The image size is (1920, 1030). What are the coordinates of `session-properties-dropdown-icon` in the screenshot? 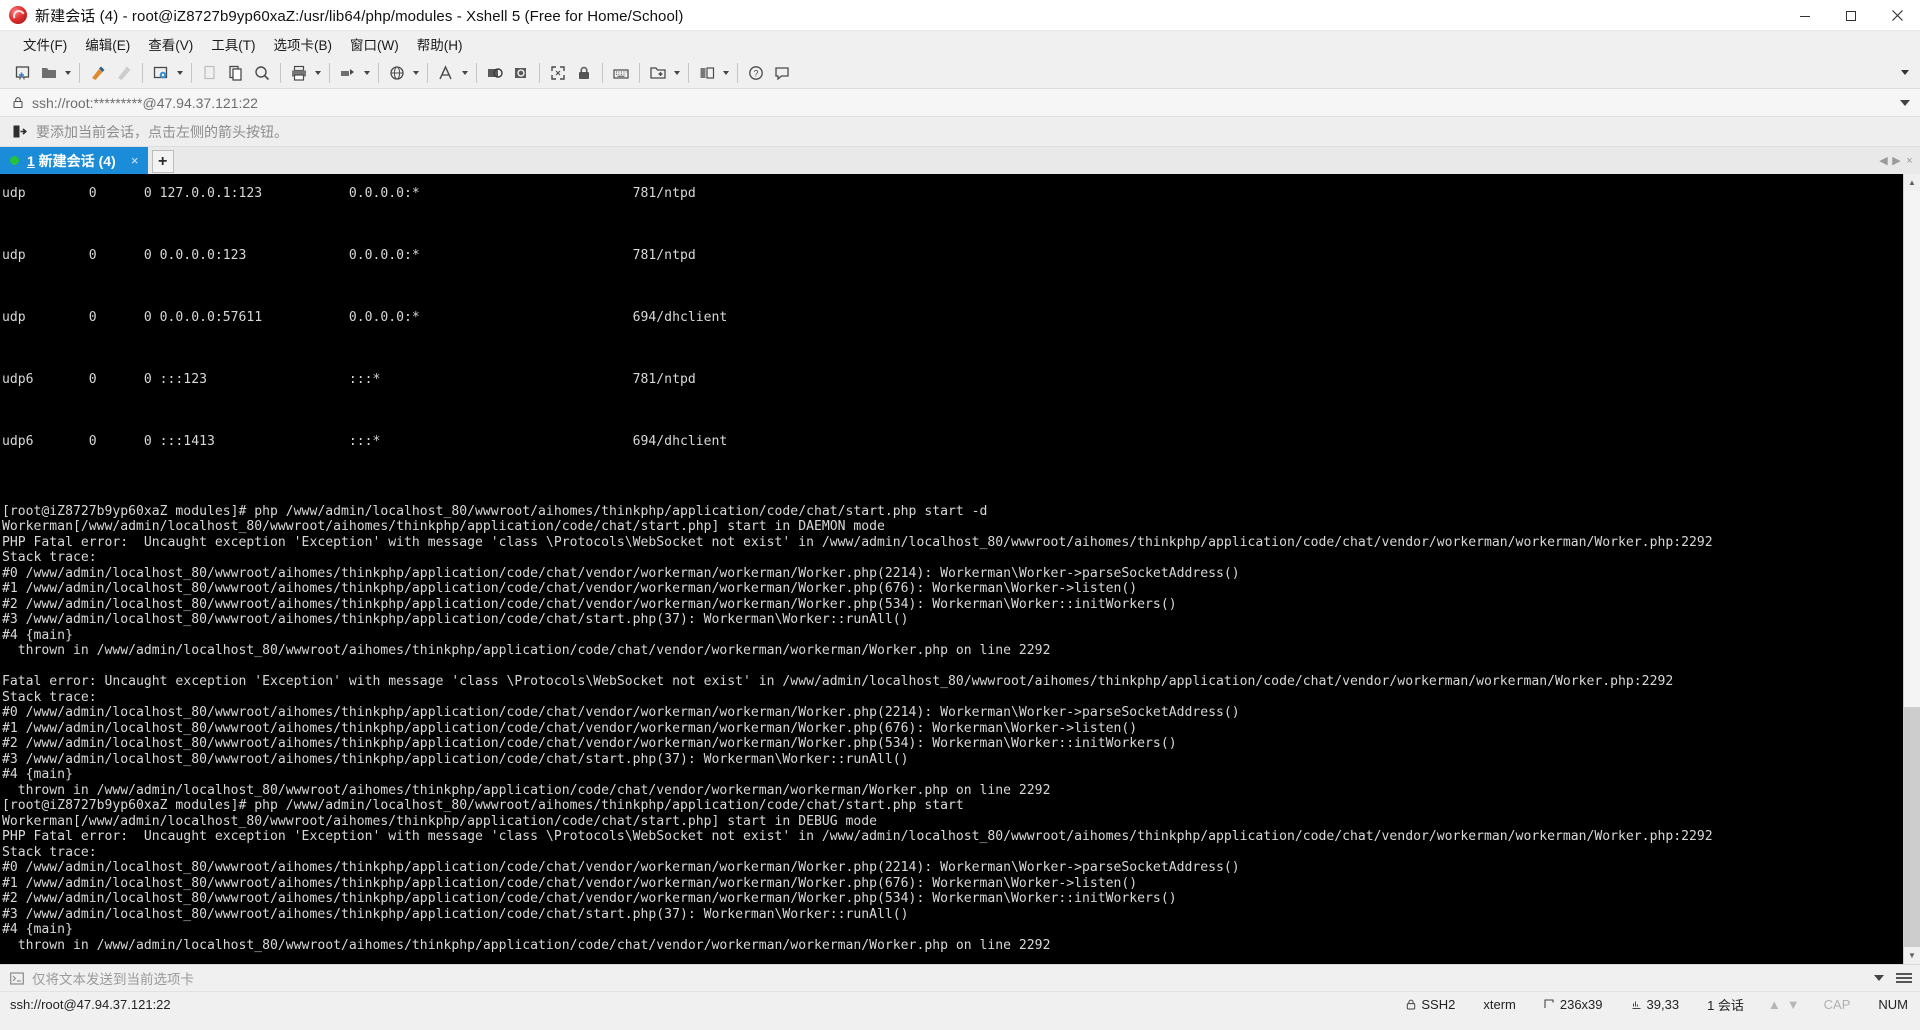 It's located at (180, 73).